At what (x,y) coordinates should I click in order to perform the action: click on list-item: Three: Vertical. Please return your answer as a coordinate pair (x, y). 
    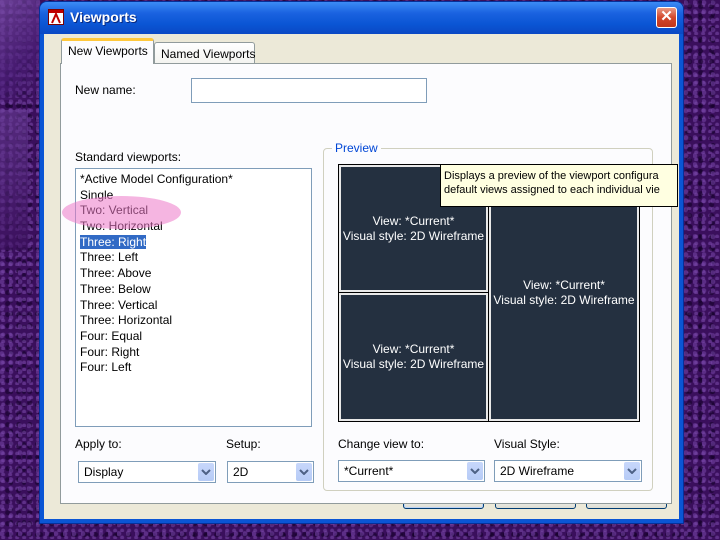
    Looking at the image, I should click on (195, 306).